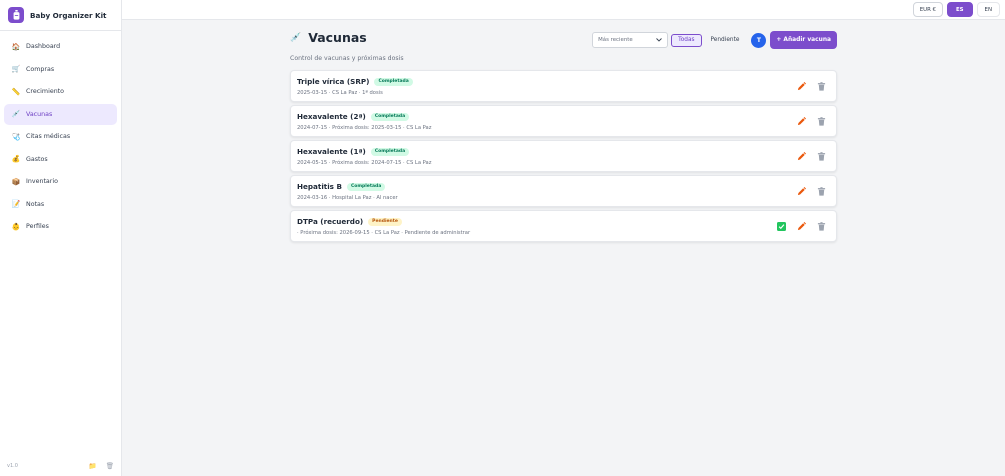 The height and width of the screenshot is (476, 1005). Describe the element at coordinates (60, 159) in the screenshot. I see `sidebar-item-gastos: 💰 Gastos` at that location.